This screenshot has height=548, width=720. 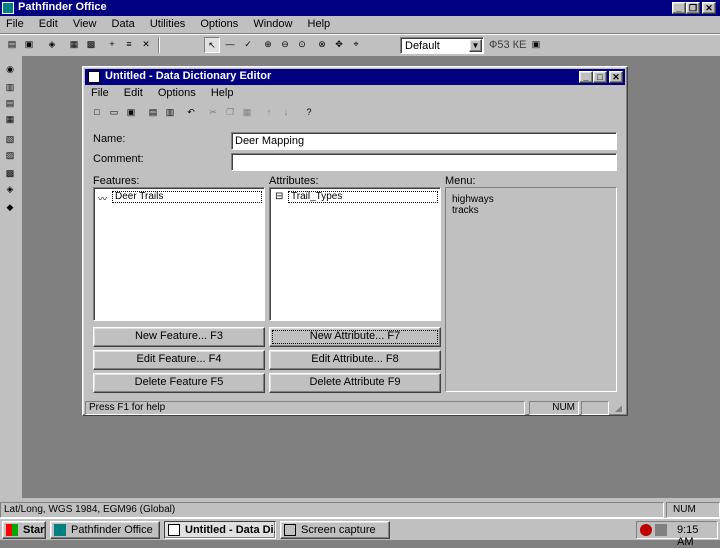 I want to click on zoom-extent-icon: ⊙, so click(x=302, y=45).